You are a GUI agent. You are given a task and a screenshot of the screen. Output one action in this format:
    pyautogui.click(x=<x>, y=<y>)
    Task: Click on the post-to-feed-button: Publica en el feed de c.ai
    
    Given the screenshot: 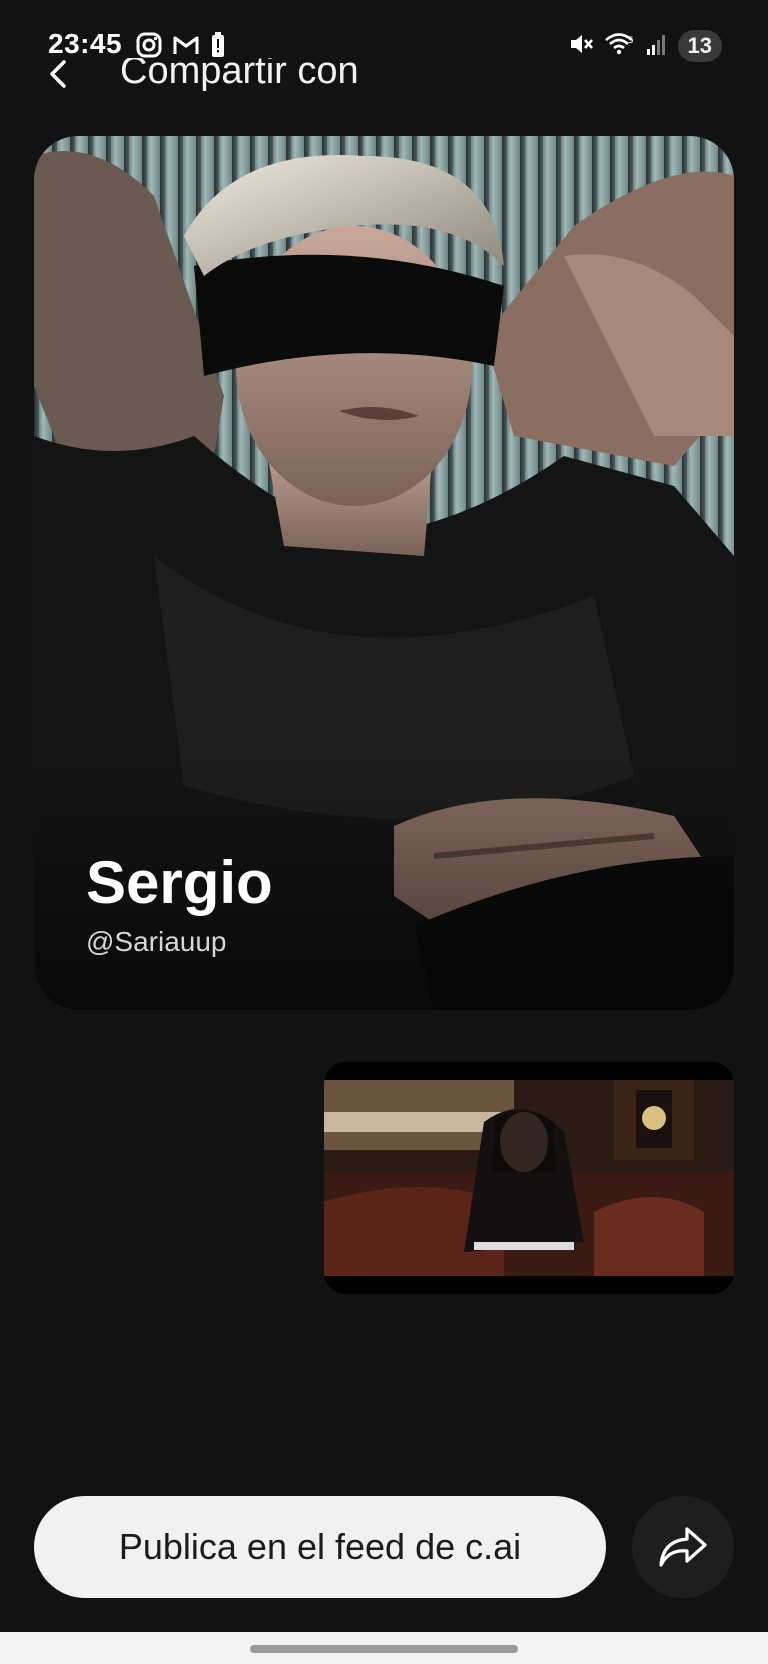 What is the action you would take?
    pyautogui.click(x=320, y=1547)
    